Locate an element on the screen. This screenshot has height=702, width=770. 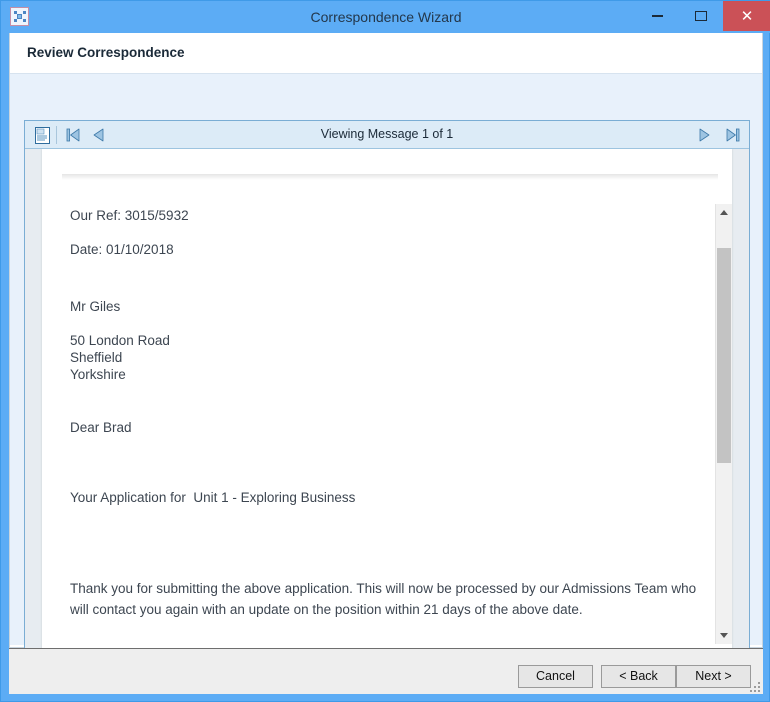
address-line-1: 50 London Road is located at coordinates (120, 340).